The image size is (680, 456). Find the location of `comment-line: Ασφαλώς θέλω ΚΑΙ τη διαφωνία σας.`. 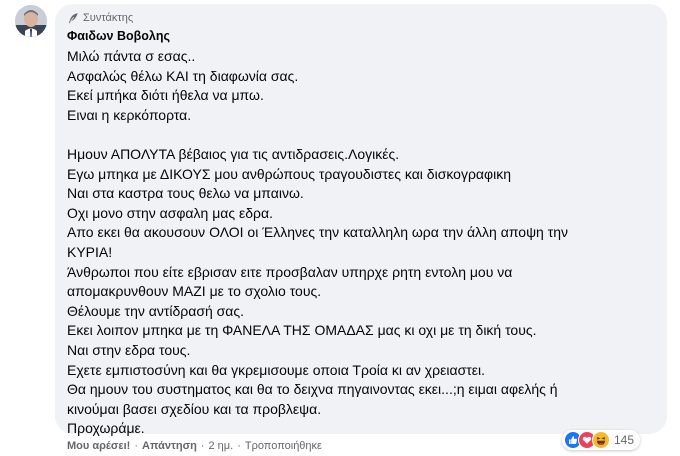

comment-line: Ασφαλώς θέλω ΚΑΙ τη διαφωνία σας. is located at coordinates (183, 75).